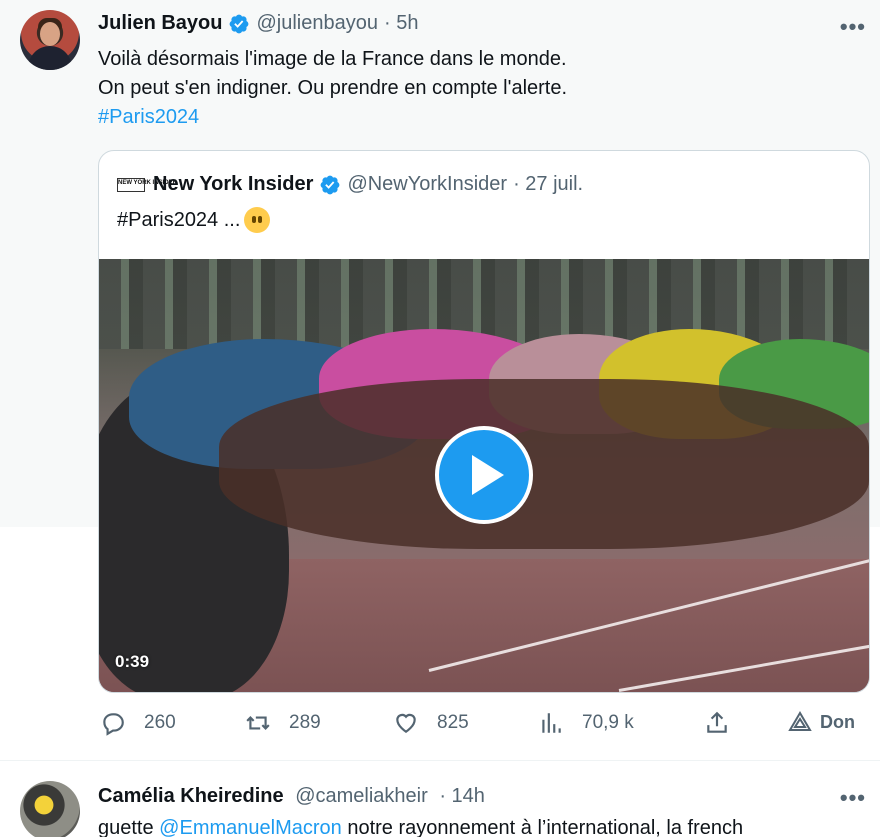 The width and height of the screenshot is (880, 837). What do you see at coordinates (113, 724) in the screenshot?
I see `reply-icon` at bounding box center [113, 724].